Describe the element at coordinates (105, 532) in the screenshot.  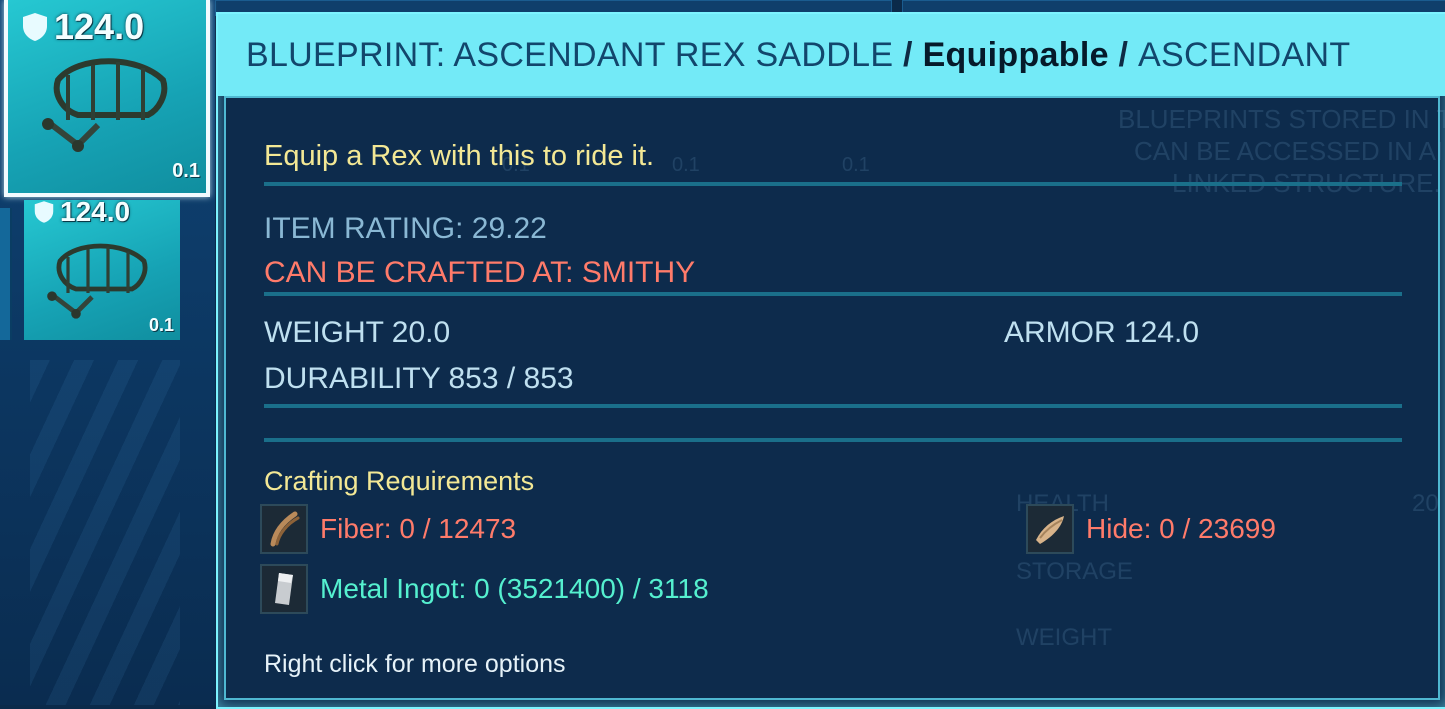
I see `inventory-background-pattern` at that location.